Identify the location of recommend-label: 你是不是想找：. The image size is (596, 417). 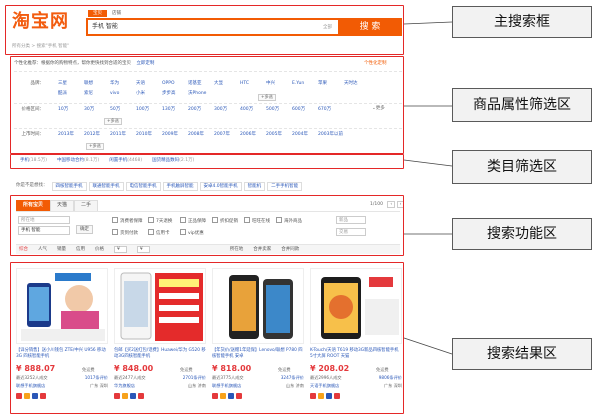
(32, 185).